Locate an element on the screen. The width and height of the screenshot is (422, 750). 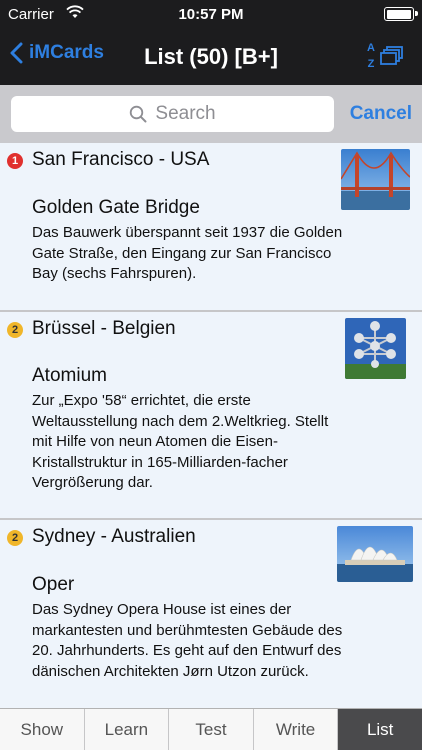
tab-show: Show is located at coordinates (42, 729).